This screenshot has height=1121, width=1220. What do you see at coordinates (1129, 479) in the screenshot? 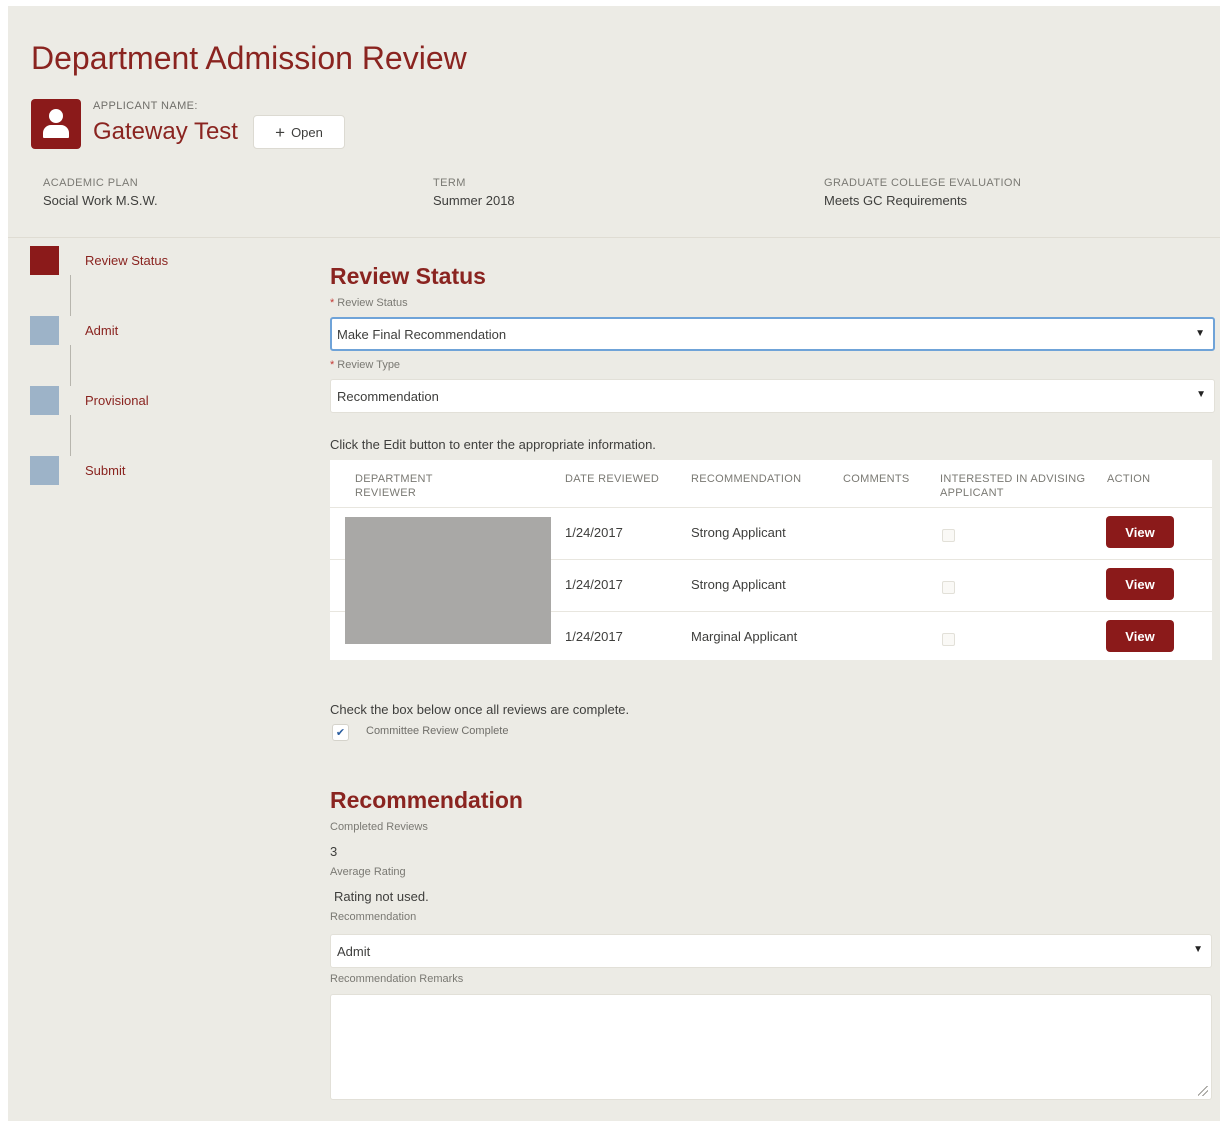
I see `col-header-action: ACTION` at bounding box center [1129, 479].